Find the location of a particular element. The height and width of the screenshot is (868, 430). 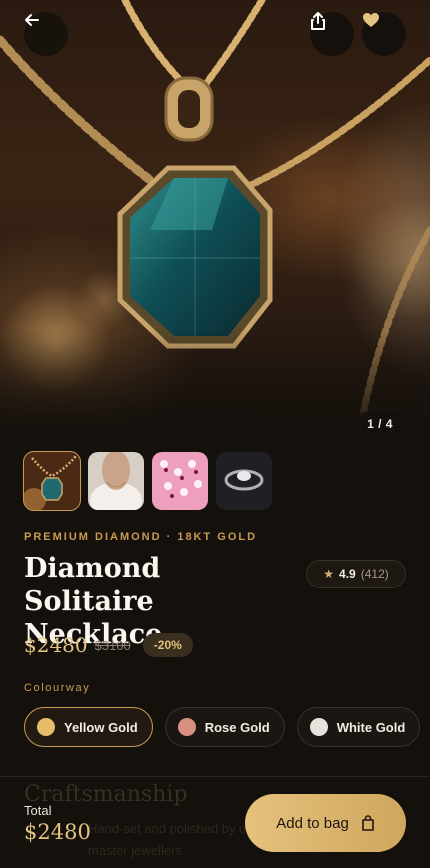

add-to-bag-button: Add to bag is located at coordinates (325, 823).